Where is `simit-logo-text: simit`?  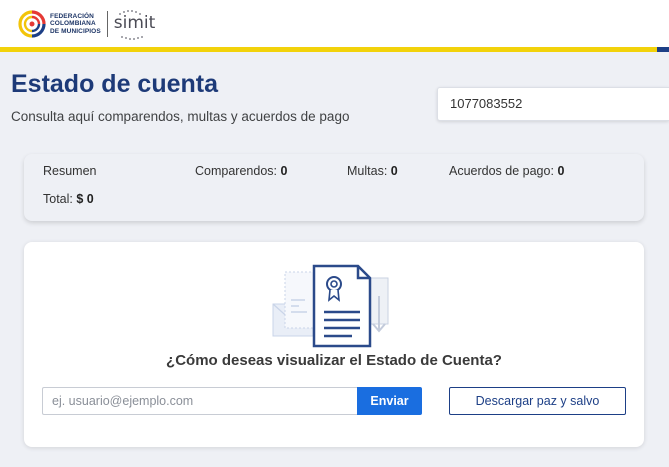 simit-logo-text: simit is located at coordinates (134, 23).